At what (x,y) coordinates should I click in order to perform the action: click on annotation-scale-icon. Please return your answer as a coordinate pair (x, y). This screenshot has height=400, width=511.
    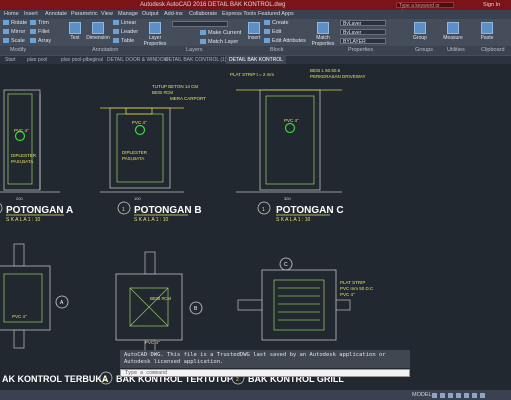
    Looking at the image, I should click on (474, 395).